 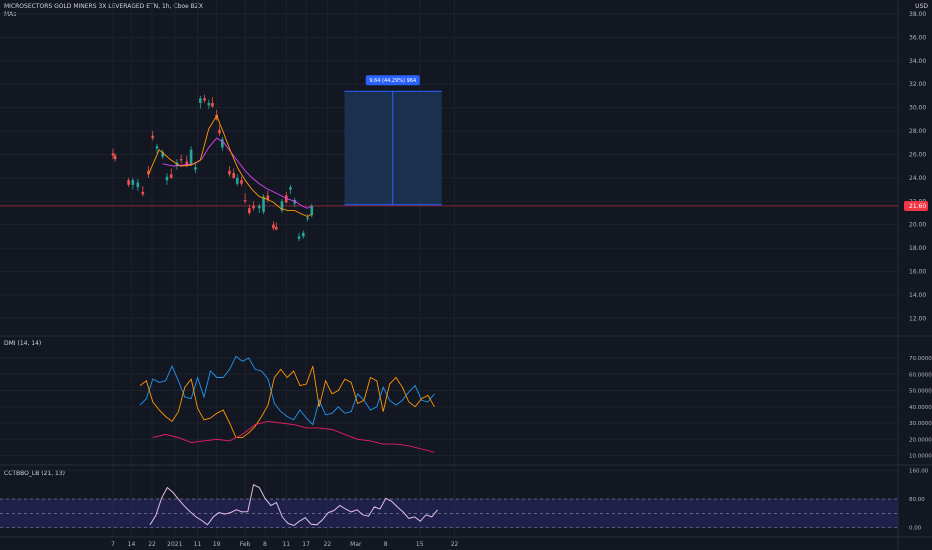 I want to click on price-tick-label: 14.00, so click(x=917, y=295).